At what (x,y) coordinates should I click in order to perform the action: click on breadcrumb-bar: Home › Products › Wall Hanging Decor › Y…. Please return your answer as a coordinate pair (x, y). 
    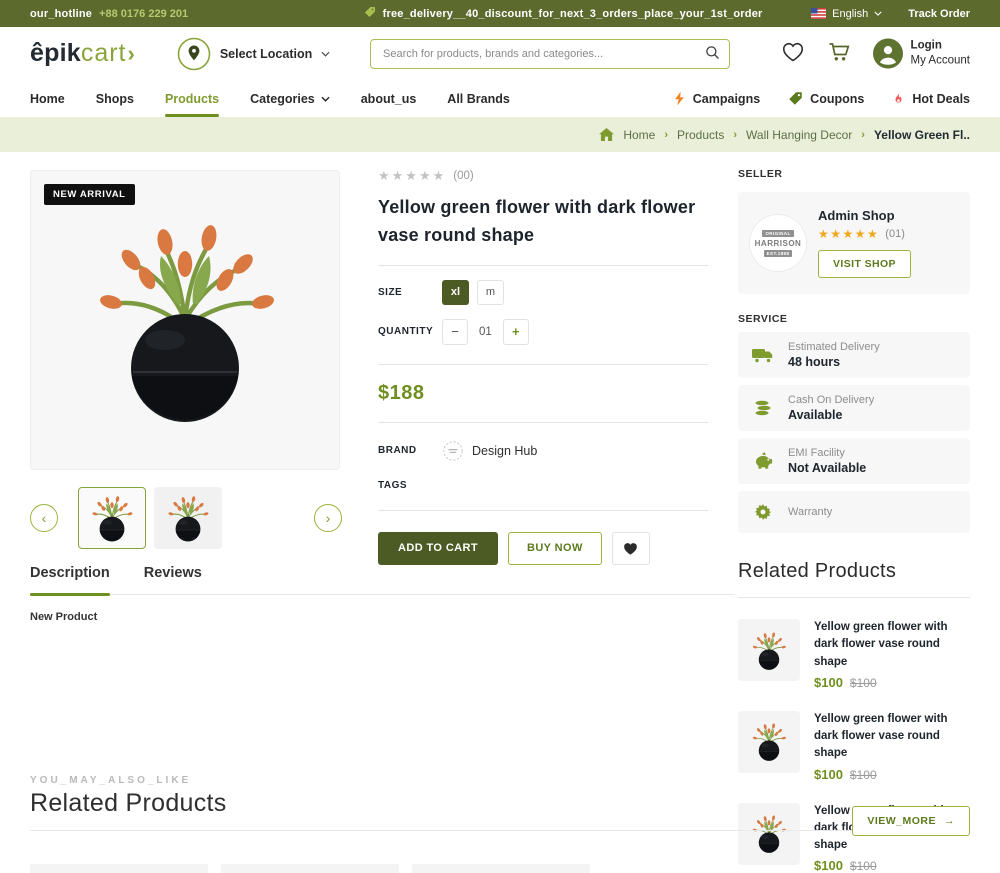
    Looking at the image, I should click on (500, 134).